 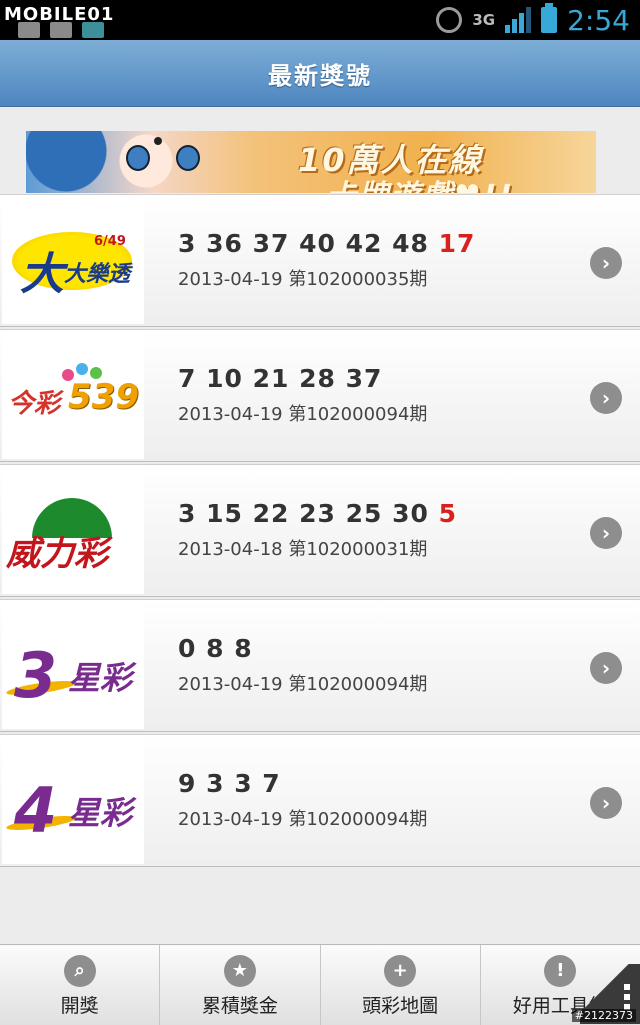 I want to click on banner-character-image, so click(x=166, y=162).